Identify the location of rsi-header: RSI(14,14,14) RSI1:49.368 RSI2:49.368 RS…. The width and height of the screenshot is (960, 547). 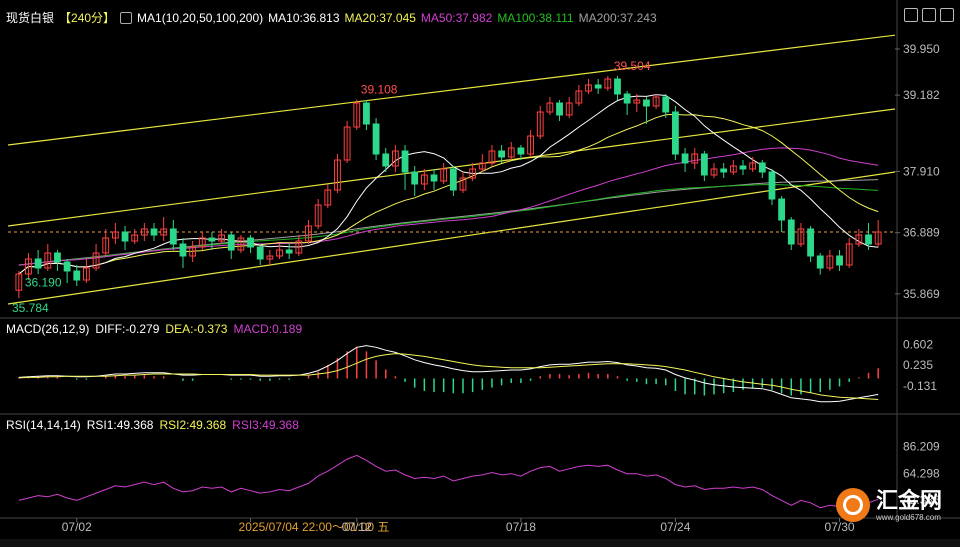
(152, 425).